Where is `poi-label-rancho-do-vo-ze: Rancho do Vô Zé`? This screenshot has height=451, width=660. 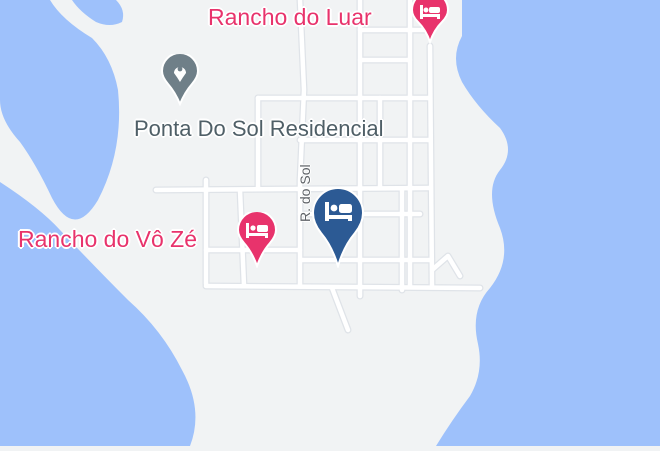 poi-label-rancho-do-vo-ze: Rancho do Vô Zé is located at coordinates (107, 239).